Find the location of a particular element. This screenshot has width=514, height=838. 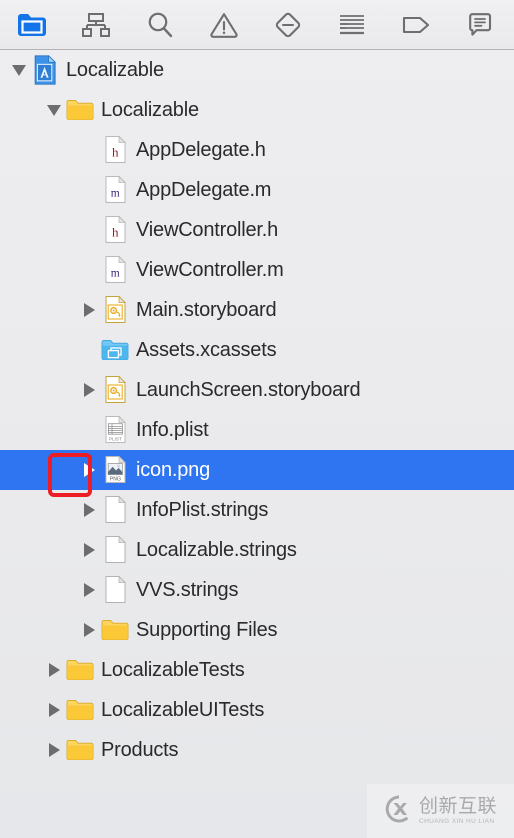

comment-bubble-icon is located at coordinates (480, 25).